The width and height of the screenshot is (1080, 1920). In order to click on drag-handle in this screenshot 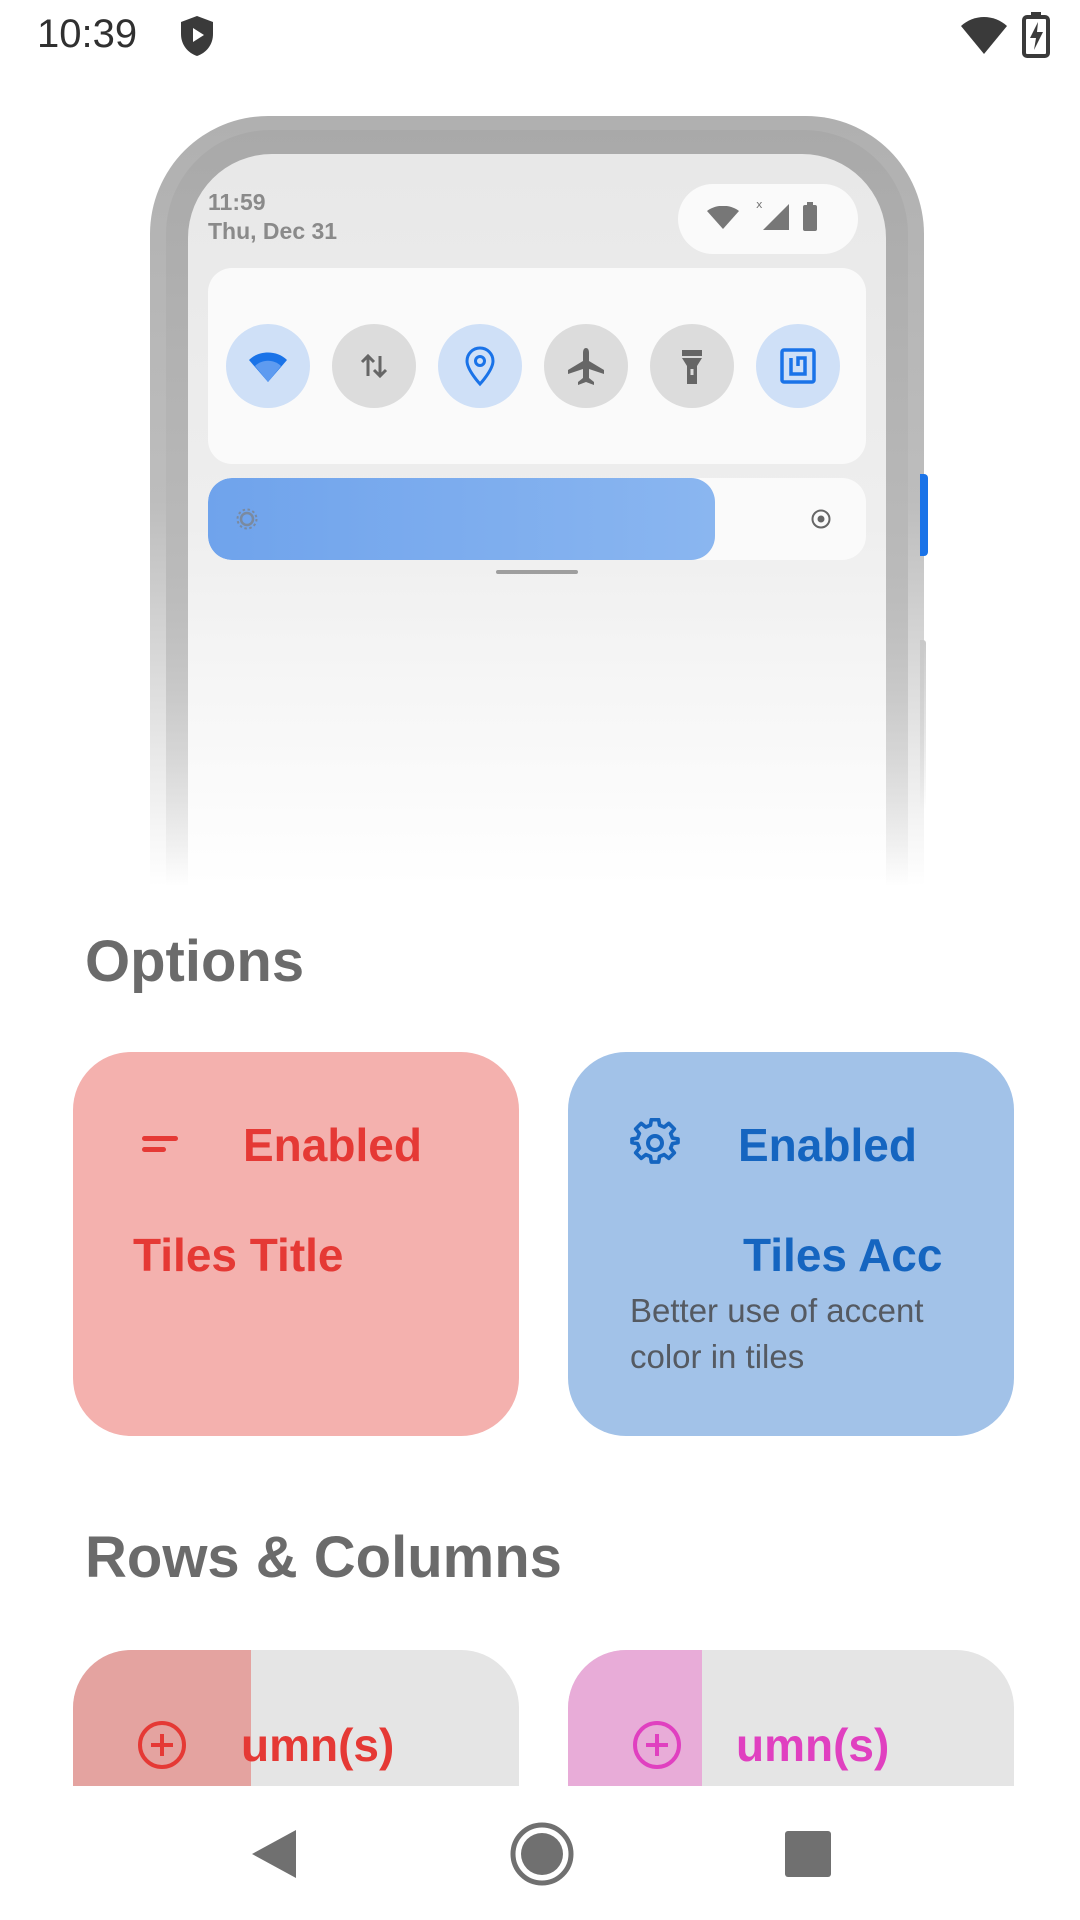, I will do `click(537, 572)`.